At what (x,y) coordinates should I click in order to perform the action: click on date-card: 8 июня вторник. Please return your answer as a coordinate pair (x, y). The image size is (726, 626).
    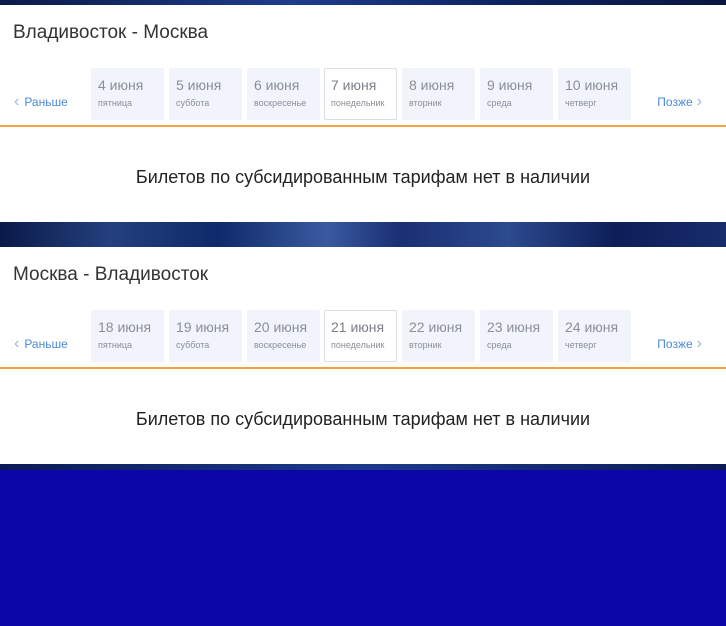
    Looking at the image, I should click on (438, 94).